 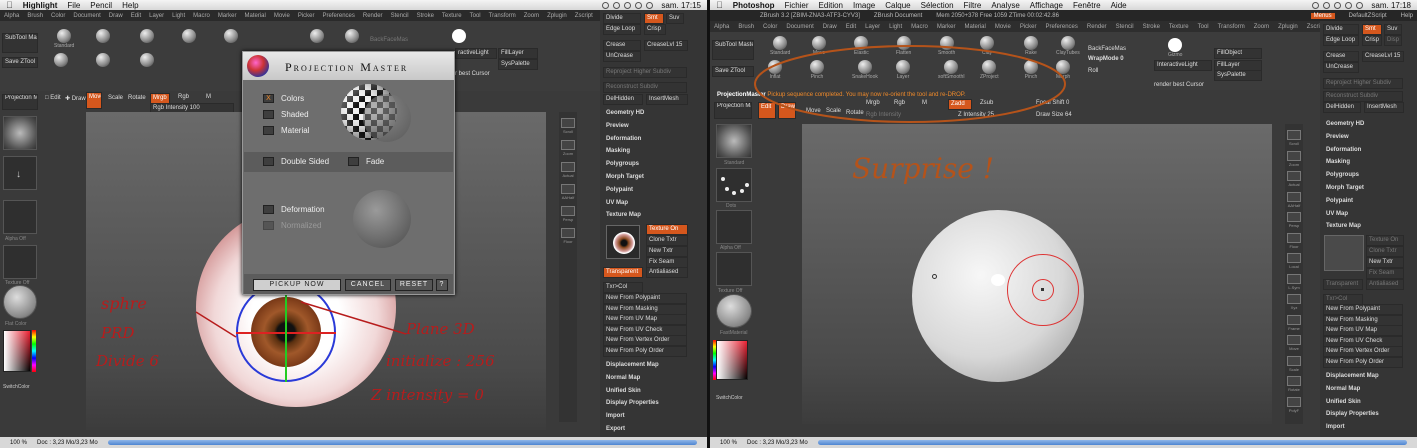 I want to click on smt-toggle: Smt, so click(x=654, y=18).